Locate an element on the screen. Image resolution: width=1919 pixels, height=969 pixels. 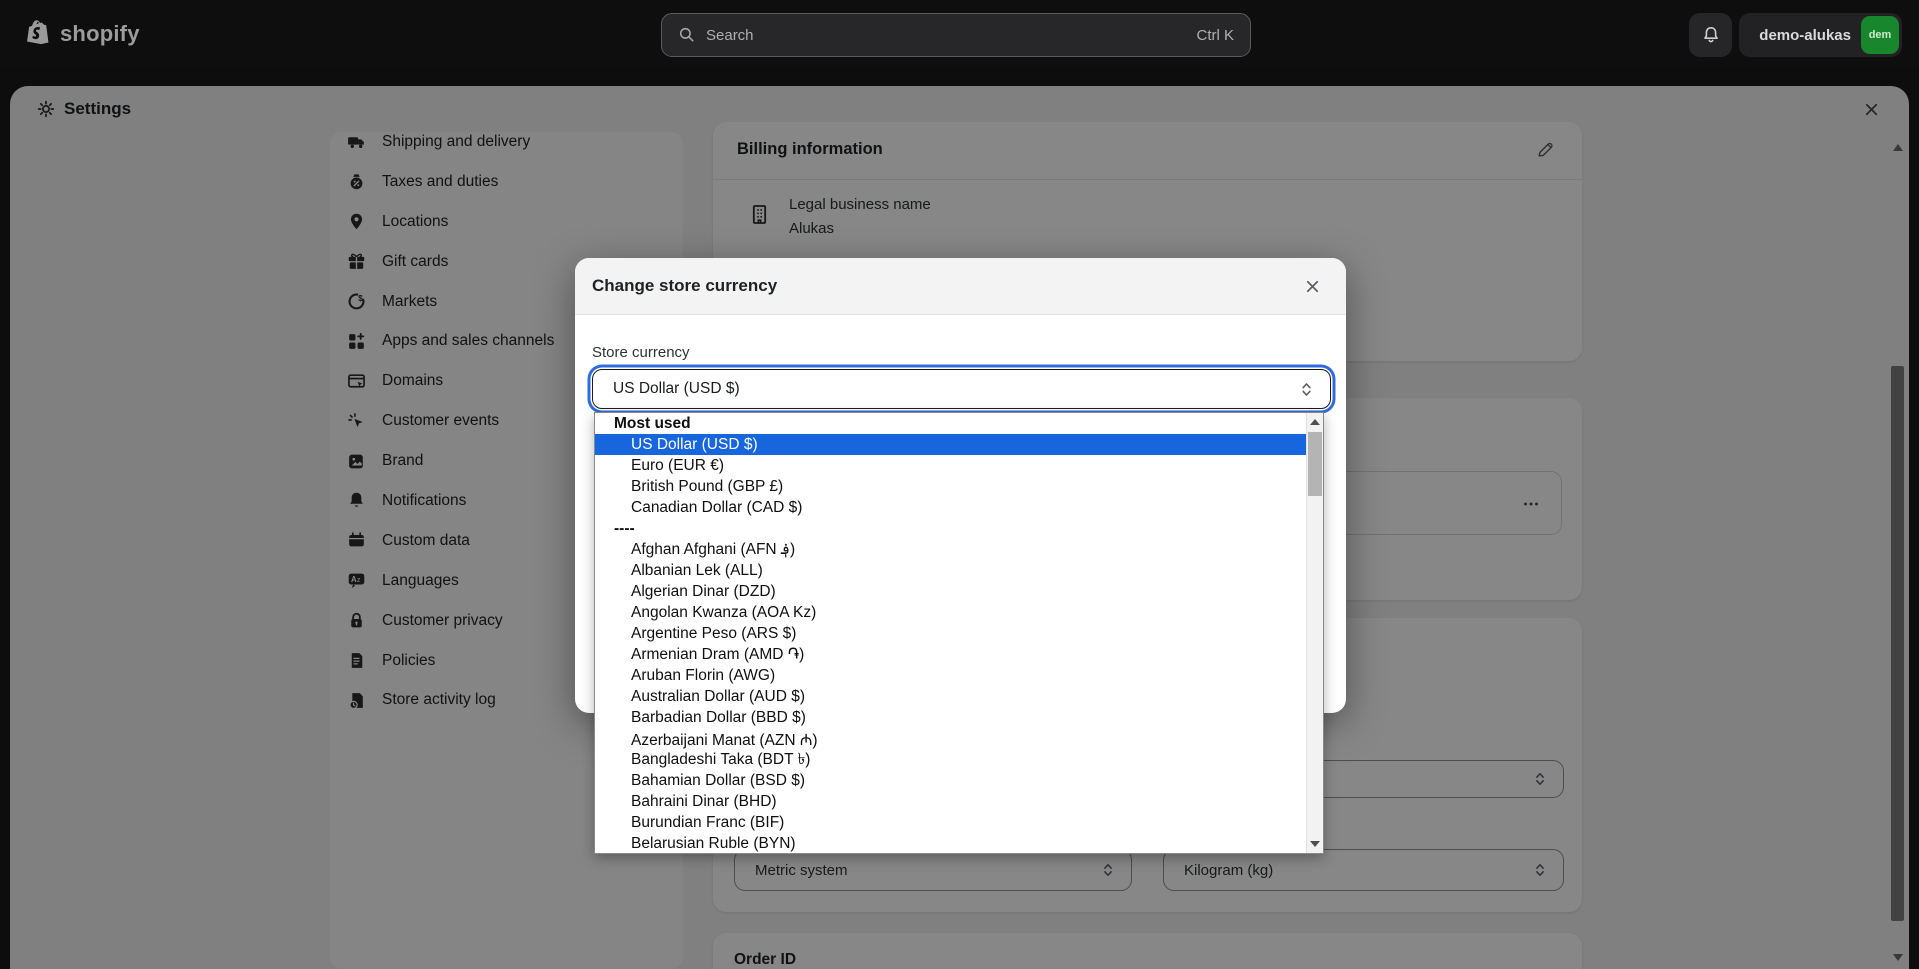
dropdown-option: Angolan Kwanza (AOA Kz) is located at coordinates (950, 612).